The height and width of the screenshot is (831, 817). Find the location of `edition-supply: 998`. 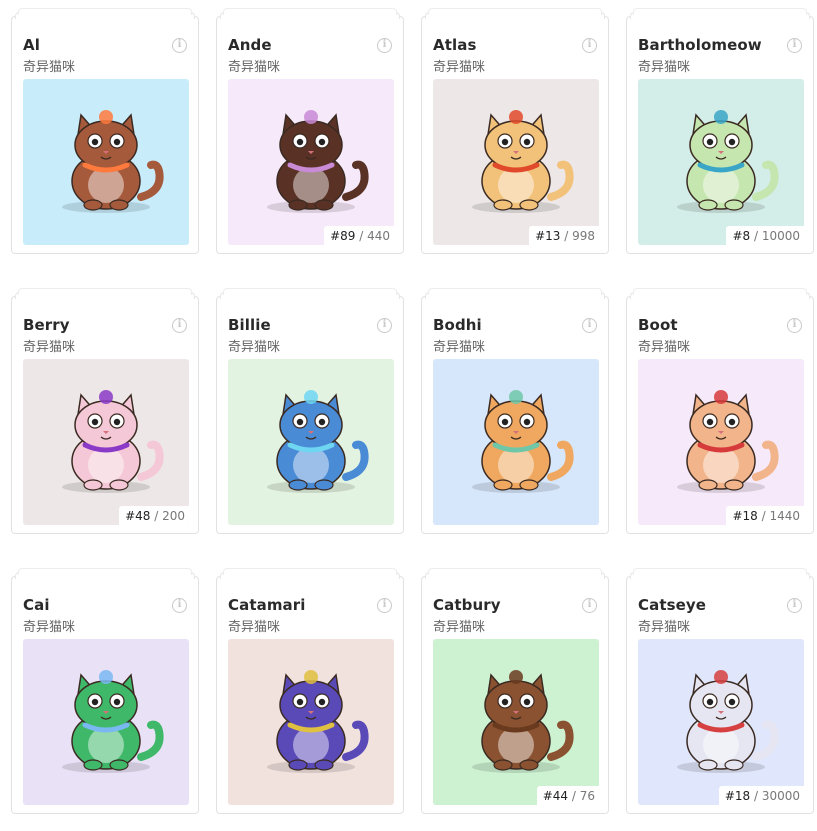

edition-supply: 998 is located at coordinates (583, 236).